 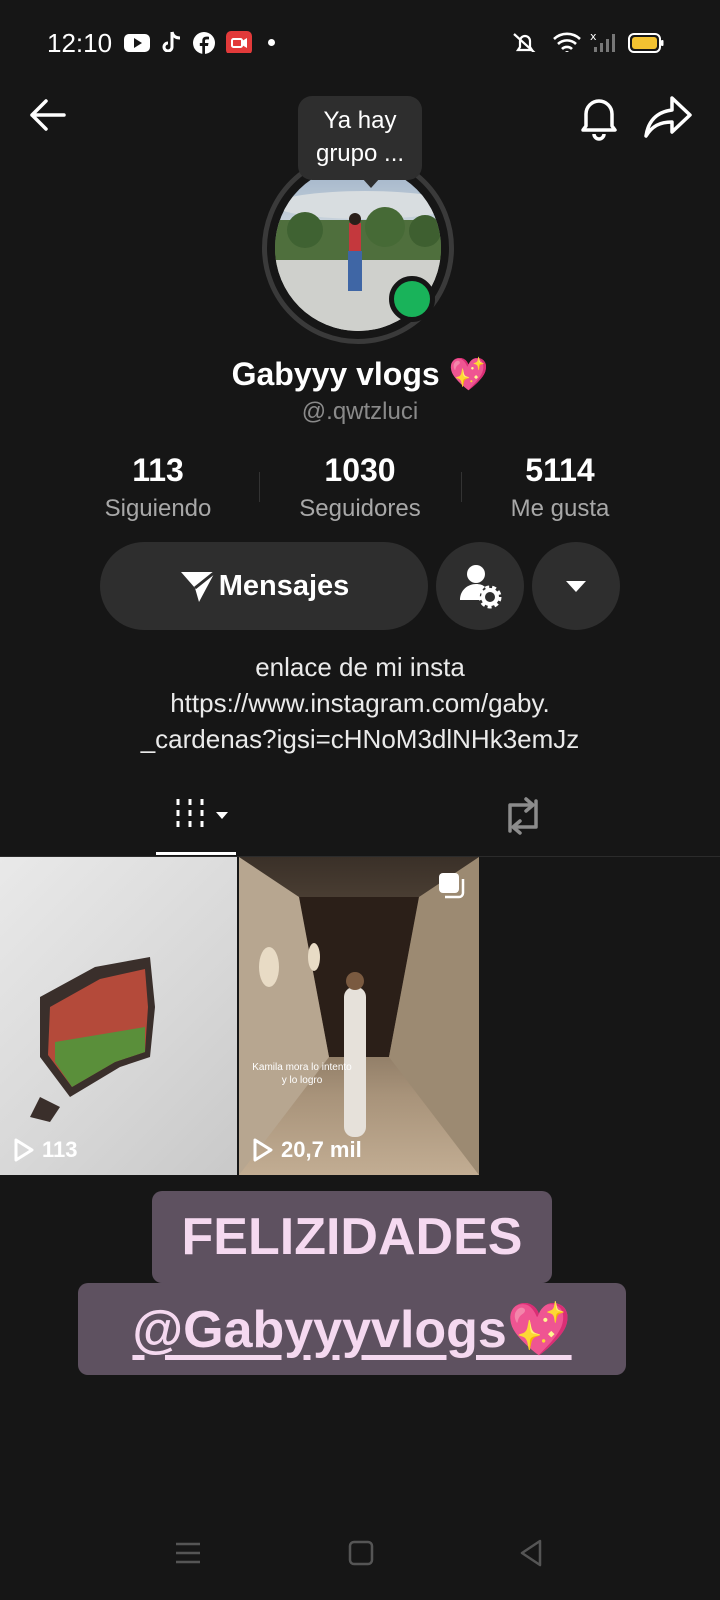 What do you see at coordinates (567, 42) in the screenshot?
I see `wifi-icon` at bounding box center [567, 42].